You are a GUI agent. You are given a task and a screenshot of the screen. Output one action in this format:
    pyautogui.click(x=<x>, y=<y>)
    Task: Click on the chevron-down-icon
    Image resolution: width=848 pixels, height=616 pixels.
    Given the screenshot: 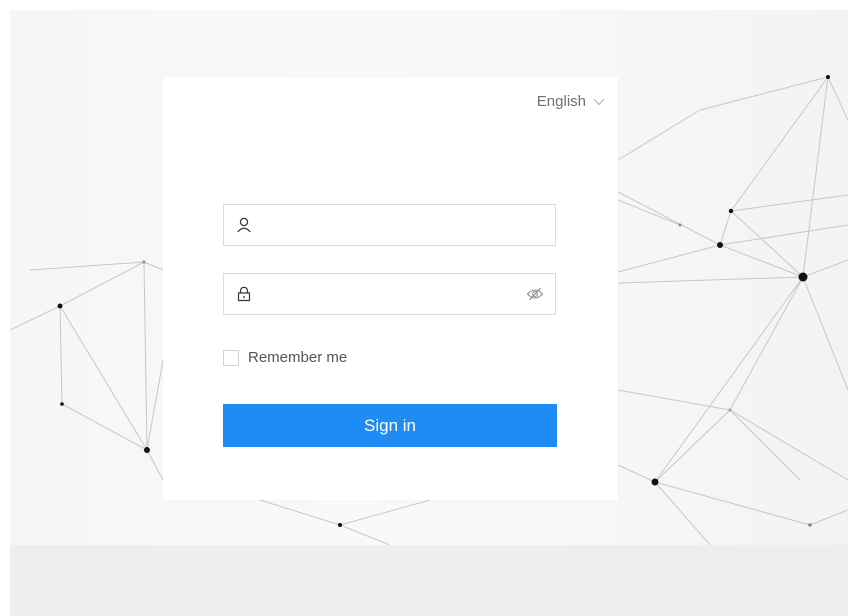 What is the action you would take?
    pyautogui.click(x=599, y=102)
    